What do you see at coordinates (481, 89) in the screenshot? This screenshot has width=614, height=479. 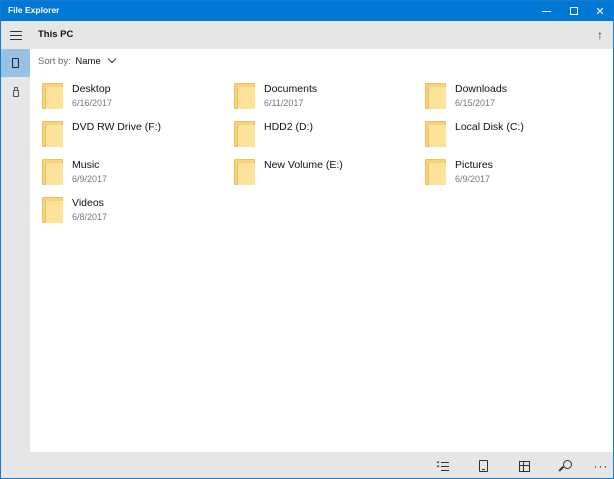 I see `item-name: Downloads` at bounding box center [481, 89].